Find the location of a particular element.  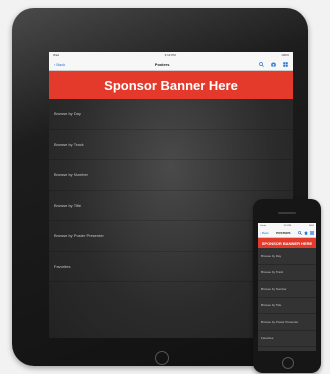

sponsor-banner: SPONSOR BANNER HERE is located at coordinates (287, 243).